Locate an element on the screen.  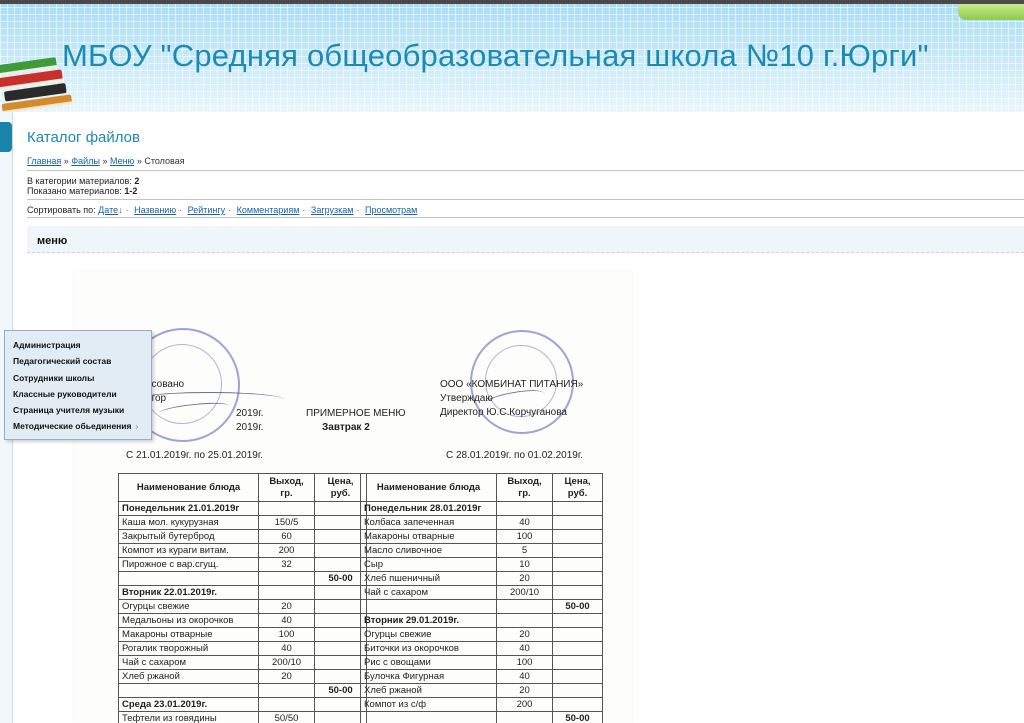
table-row: Вторник 29.01.2019г. is located at coordinates (481, 620).